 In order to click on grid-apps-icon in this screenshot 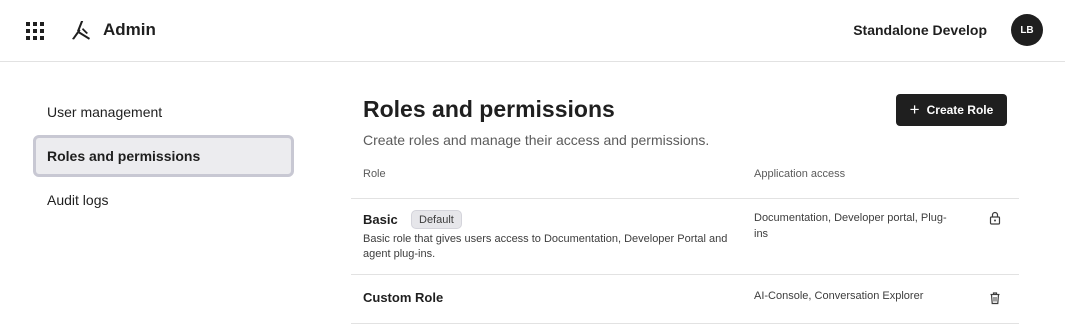, I will do `click(35, 31)`.